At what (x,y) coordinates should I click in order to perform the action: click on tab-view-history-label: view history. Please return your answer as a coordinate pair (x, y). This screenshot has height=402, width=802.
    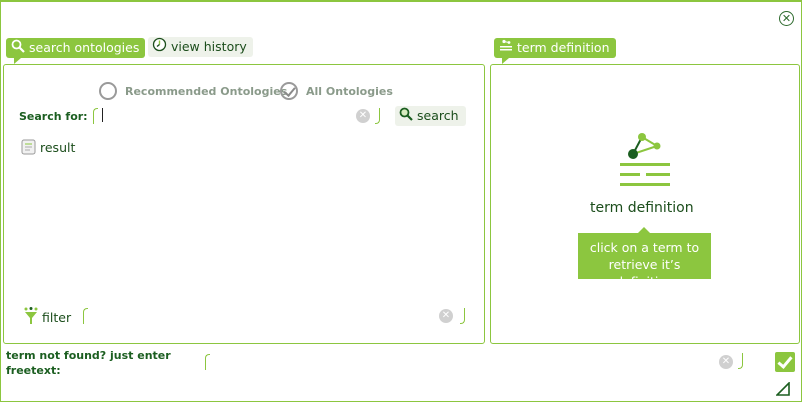
    Looking at the image, I should click on (209, 46).